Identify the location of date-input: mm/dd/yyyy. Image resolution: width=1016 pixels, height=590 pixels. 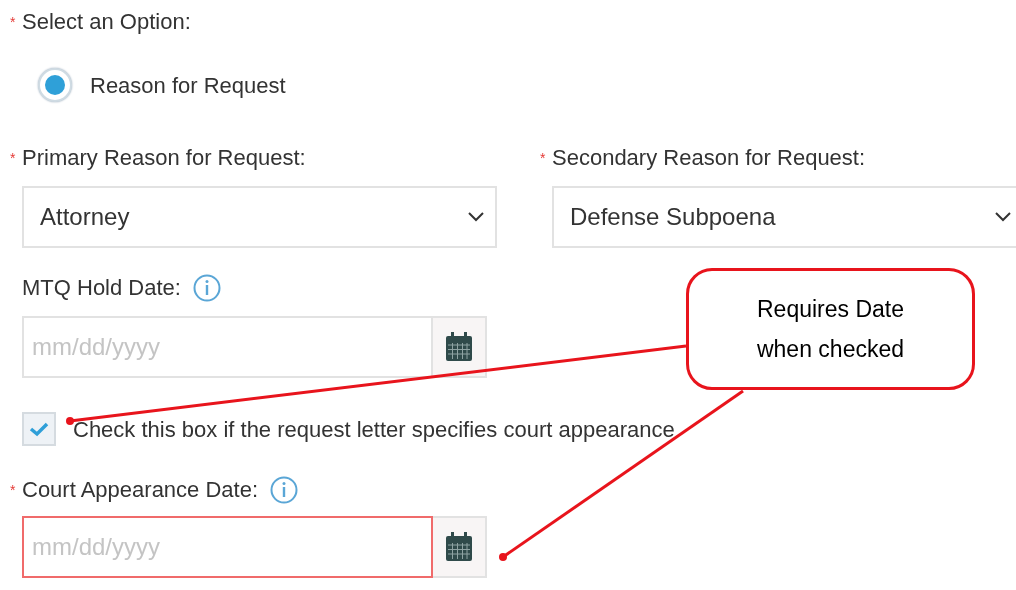
(227, 547).